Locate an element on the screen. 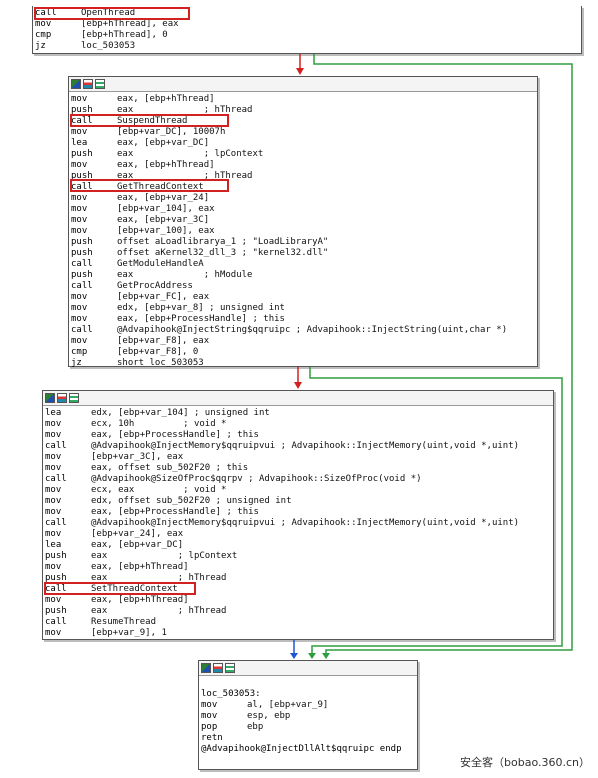 The height and width of the screenshot is (778, 598). instruction-line: mov esp, ebp is located at coordinates (309, 716).